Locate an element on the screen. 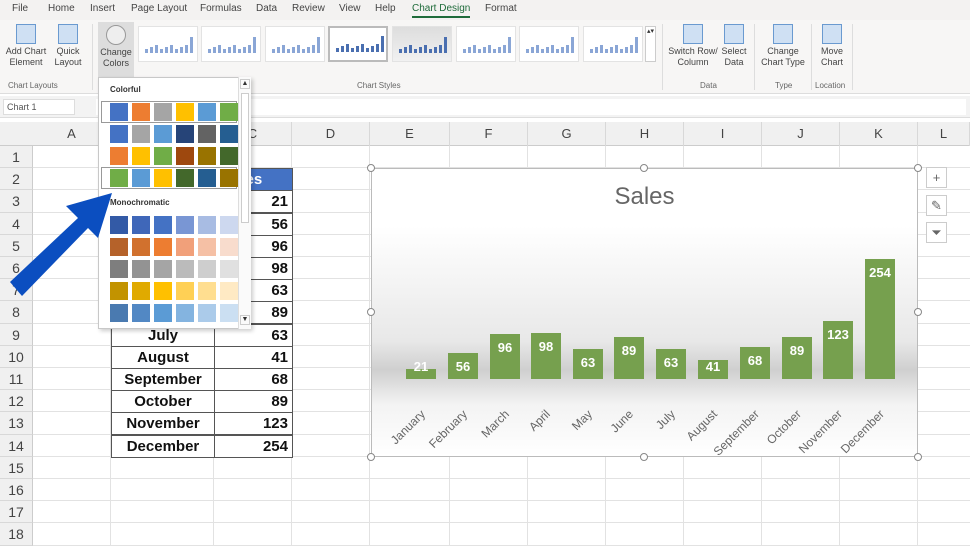  arrow-icon is located at coordinates (61, 244).